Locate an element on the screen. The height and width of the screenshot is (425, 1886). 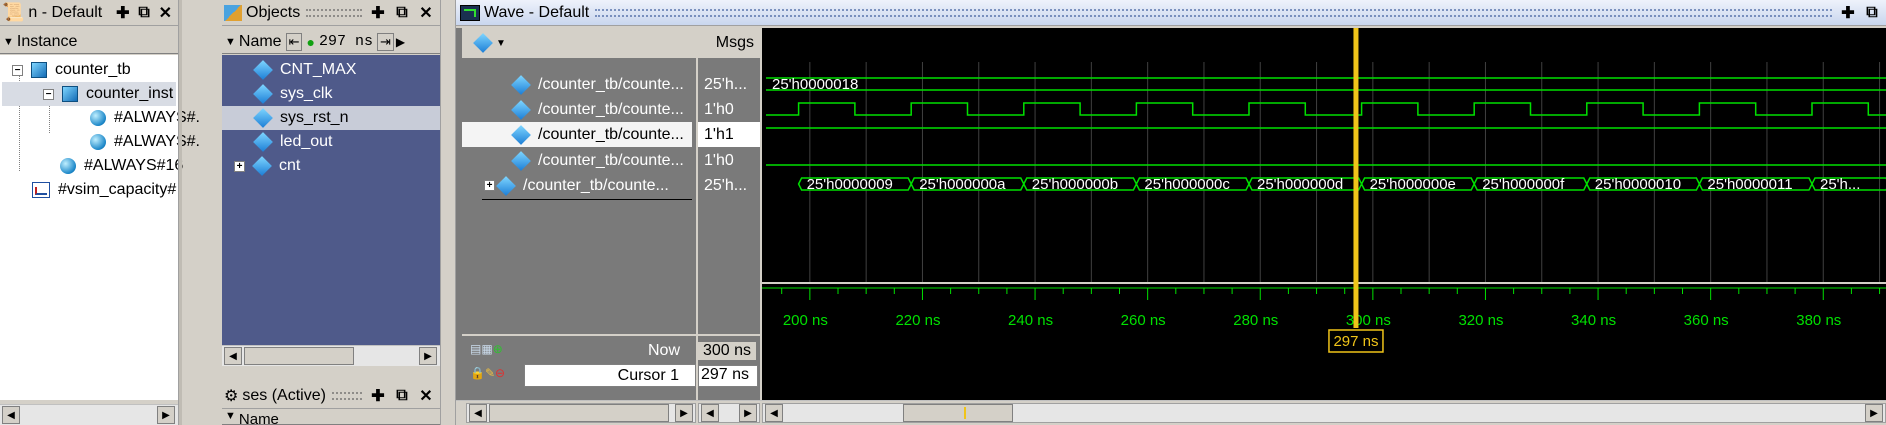
wave-title-bar: Wave - Default ✚ ⧉ is located at coordinates (1171, 13).